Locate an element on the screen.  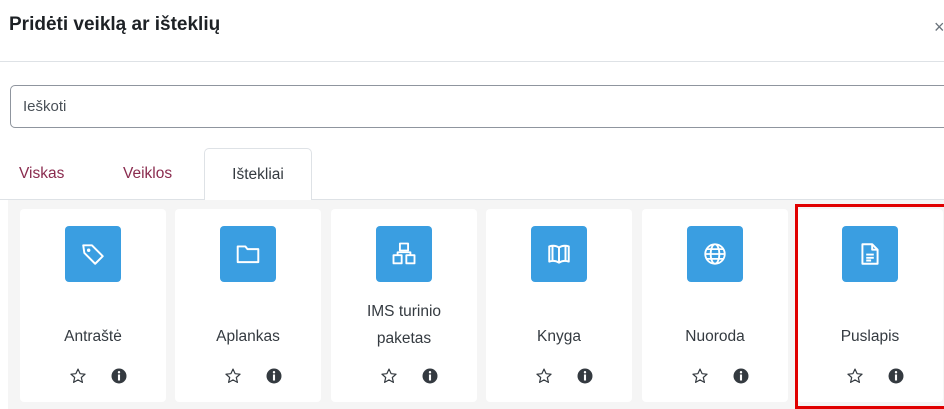
item-card-label: Antraštė is located at coordinates (93, 305).